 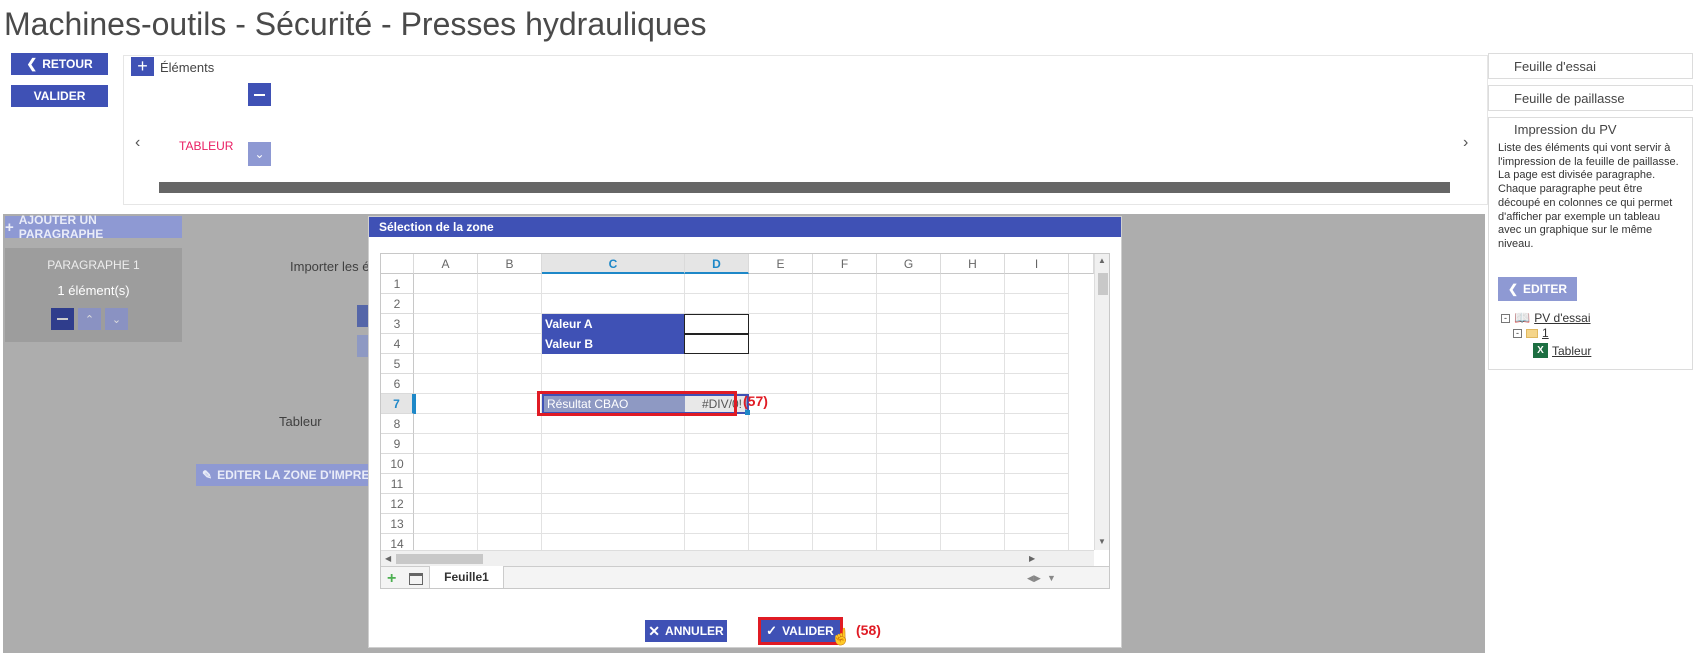 What do you see at coordinates (716, 324) in the screenshot?
I see `cell-valeur-a-input` at bounding box center [716, 324].